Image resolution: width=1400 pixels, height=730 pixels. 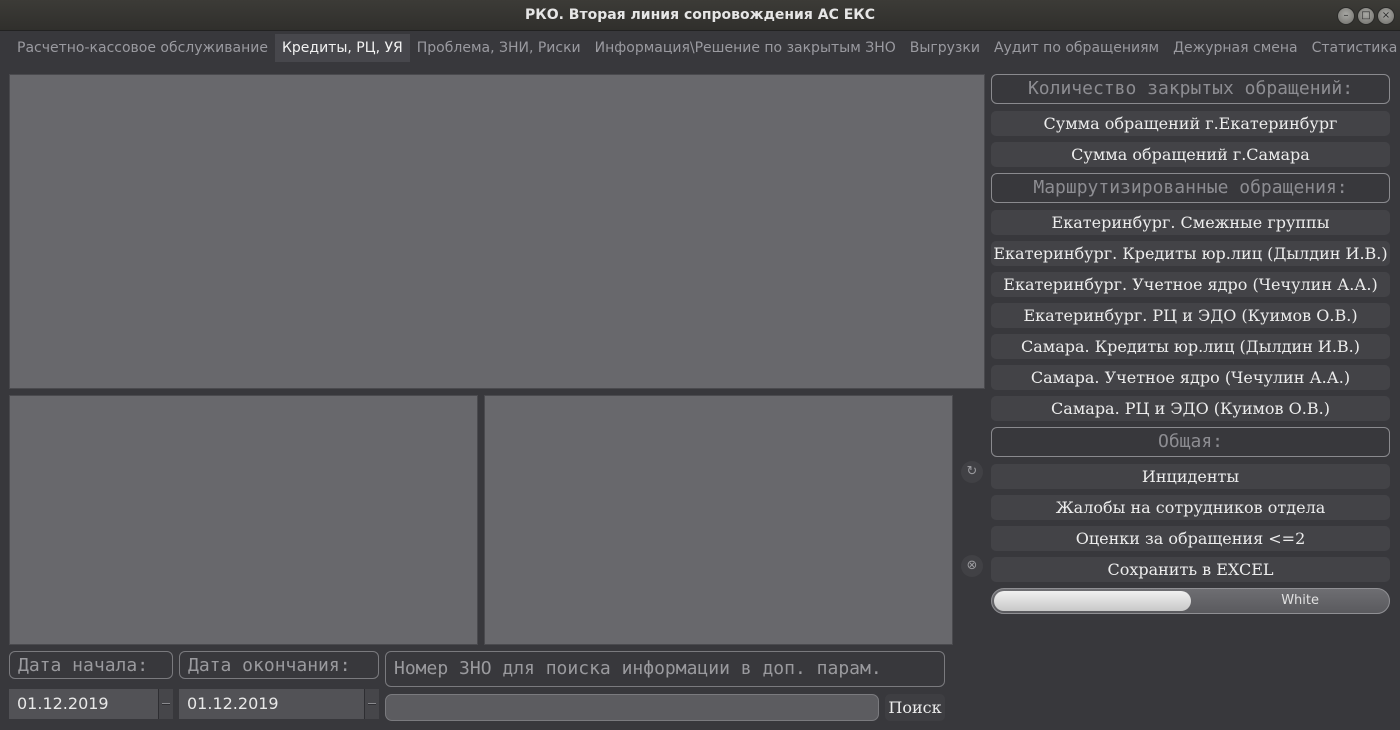 I want to click on end-date-input: 01.12.2019, so click(x=279, y=704).